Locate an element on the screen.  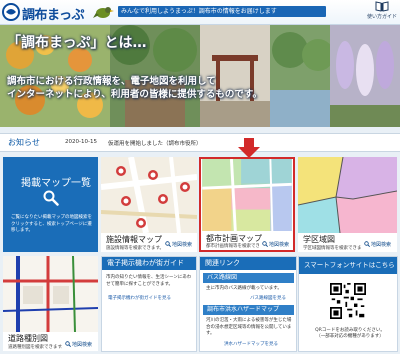
book-icon is located at coordinates (382, 6).